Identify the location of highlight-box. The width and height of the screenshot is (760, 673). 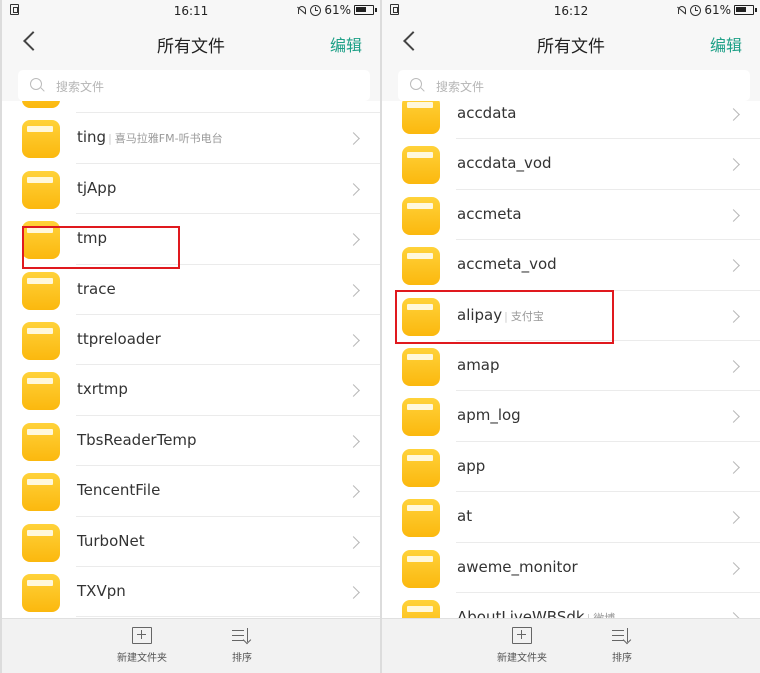
(504, 317).